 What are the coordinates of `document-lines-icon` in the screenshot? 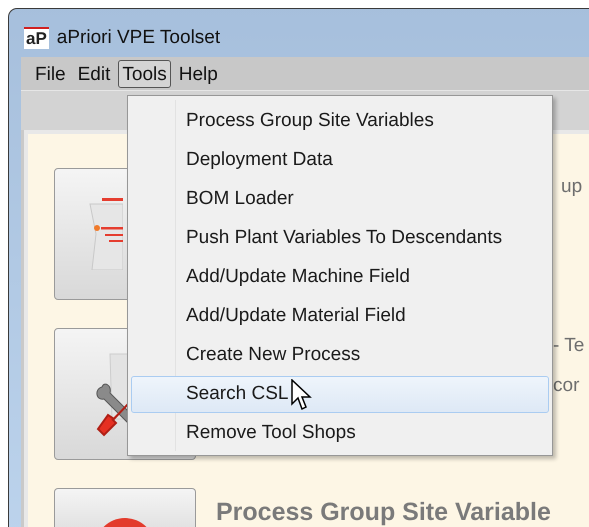 It's located at (106, 234).